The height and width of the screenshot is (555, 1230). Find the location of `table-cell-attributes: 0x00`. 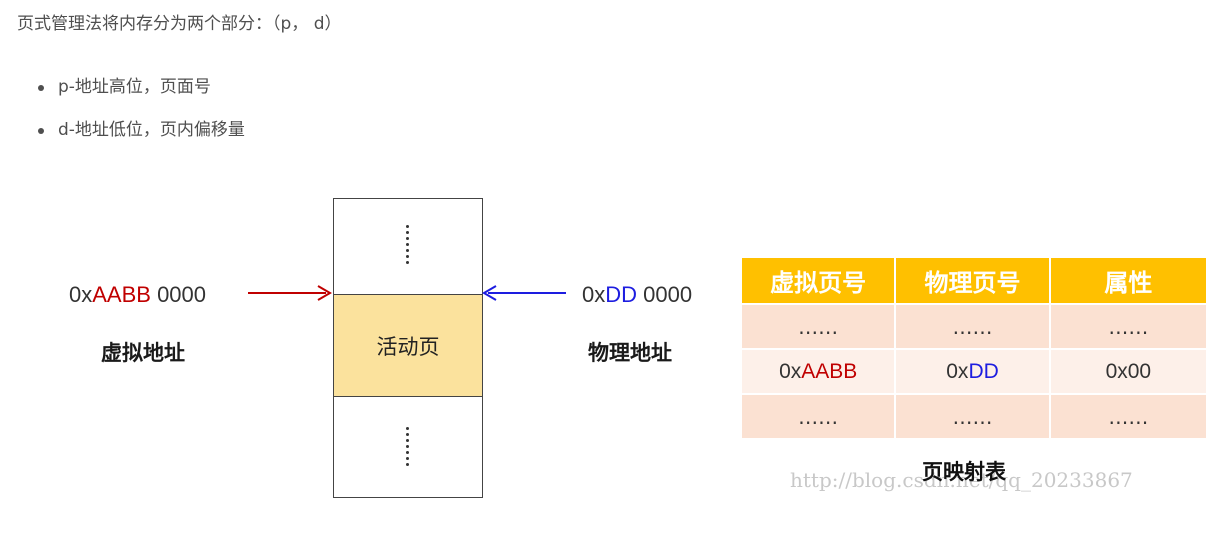

table-cell-attributes: 0x00 is located at coordinates (1128, 370).